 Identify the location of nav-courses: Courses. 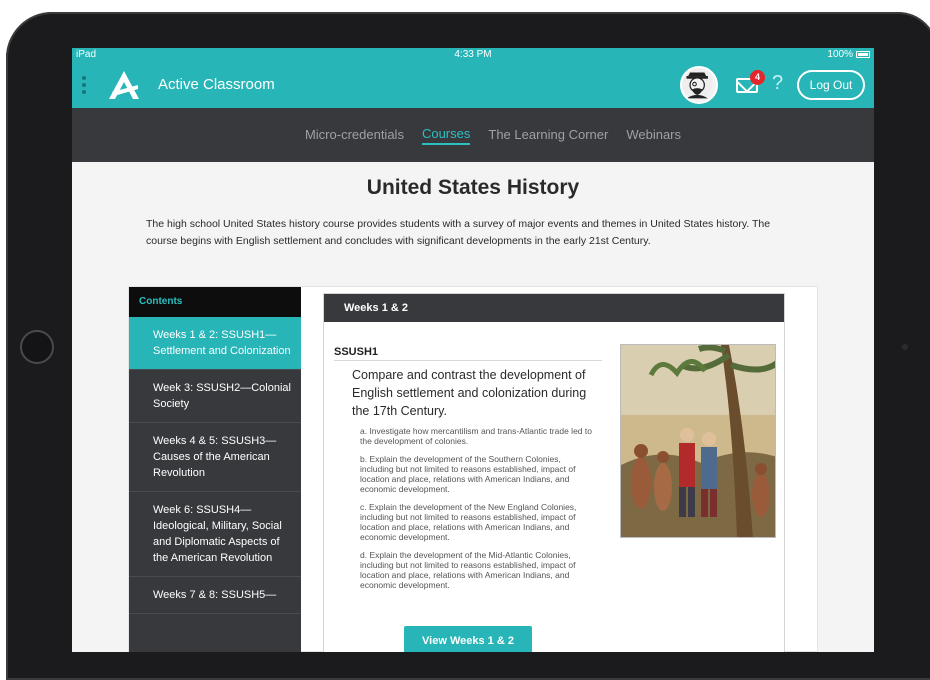
(446, 135).